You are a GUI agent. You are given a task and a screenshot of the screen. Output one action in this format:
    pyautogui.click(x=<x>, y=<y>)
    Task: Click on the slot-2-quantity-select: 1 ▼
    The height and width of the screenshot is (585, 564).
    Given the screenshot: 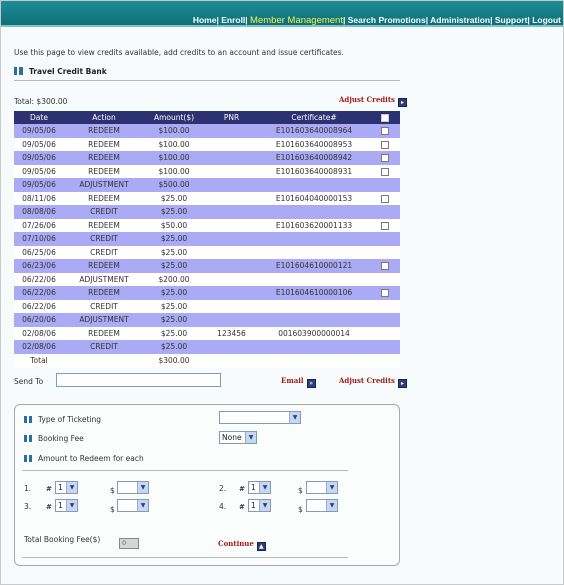 What is the action you would take?
    pyautogui.click(x=259, y=487)
    